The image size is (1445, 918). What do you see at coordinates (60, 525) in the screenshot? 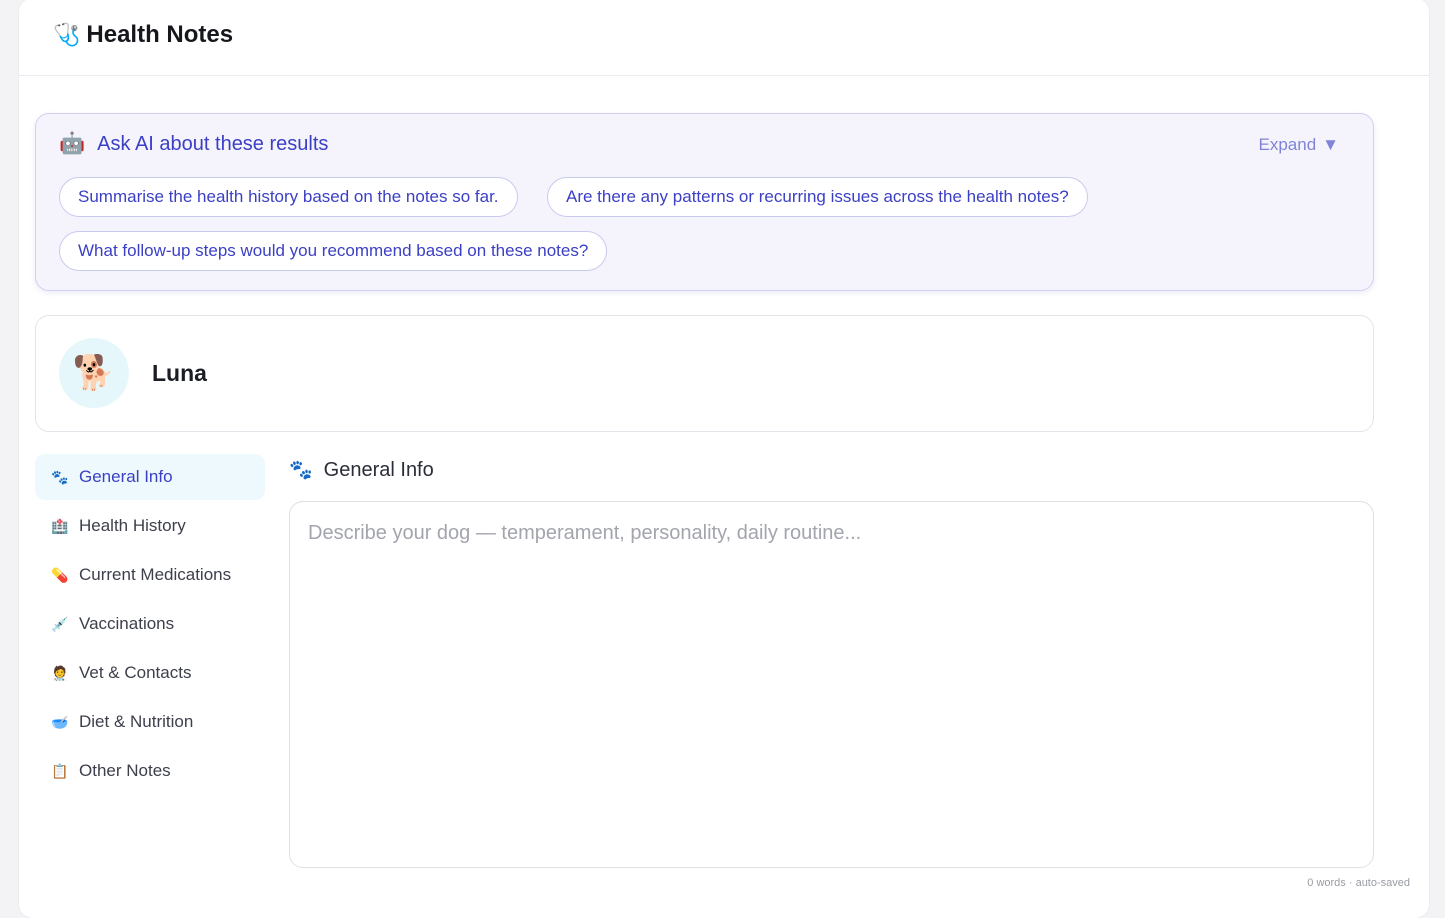
I see `hospital-icon: 🏥` at bounding box center [60, 525].